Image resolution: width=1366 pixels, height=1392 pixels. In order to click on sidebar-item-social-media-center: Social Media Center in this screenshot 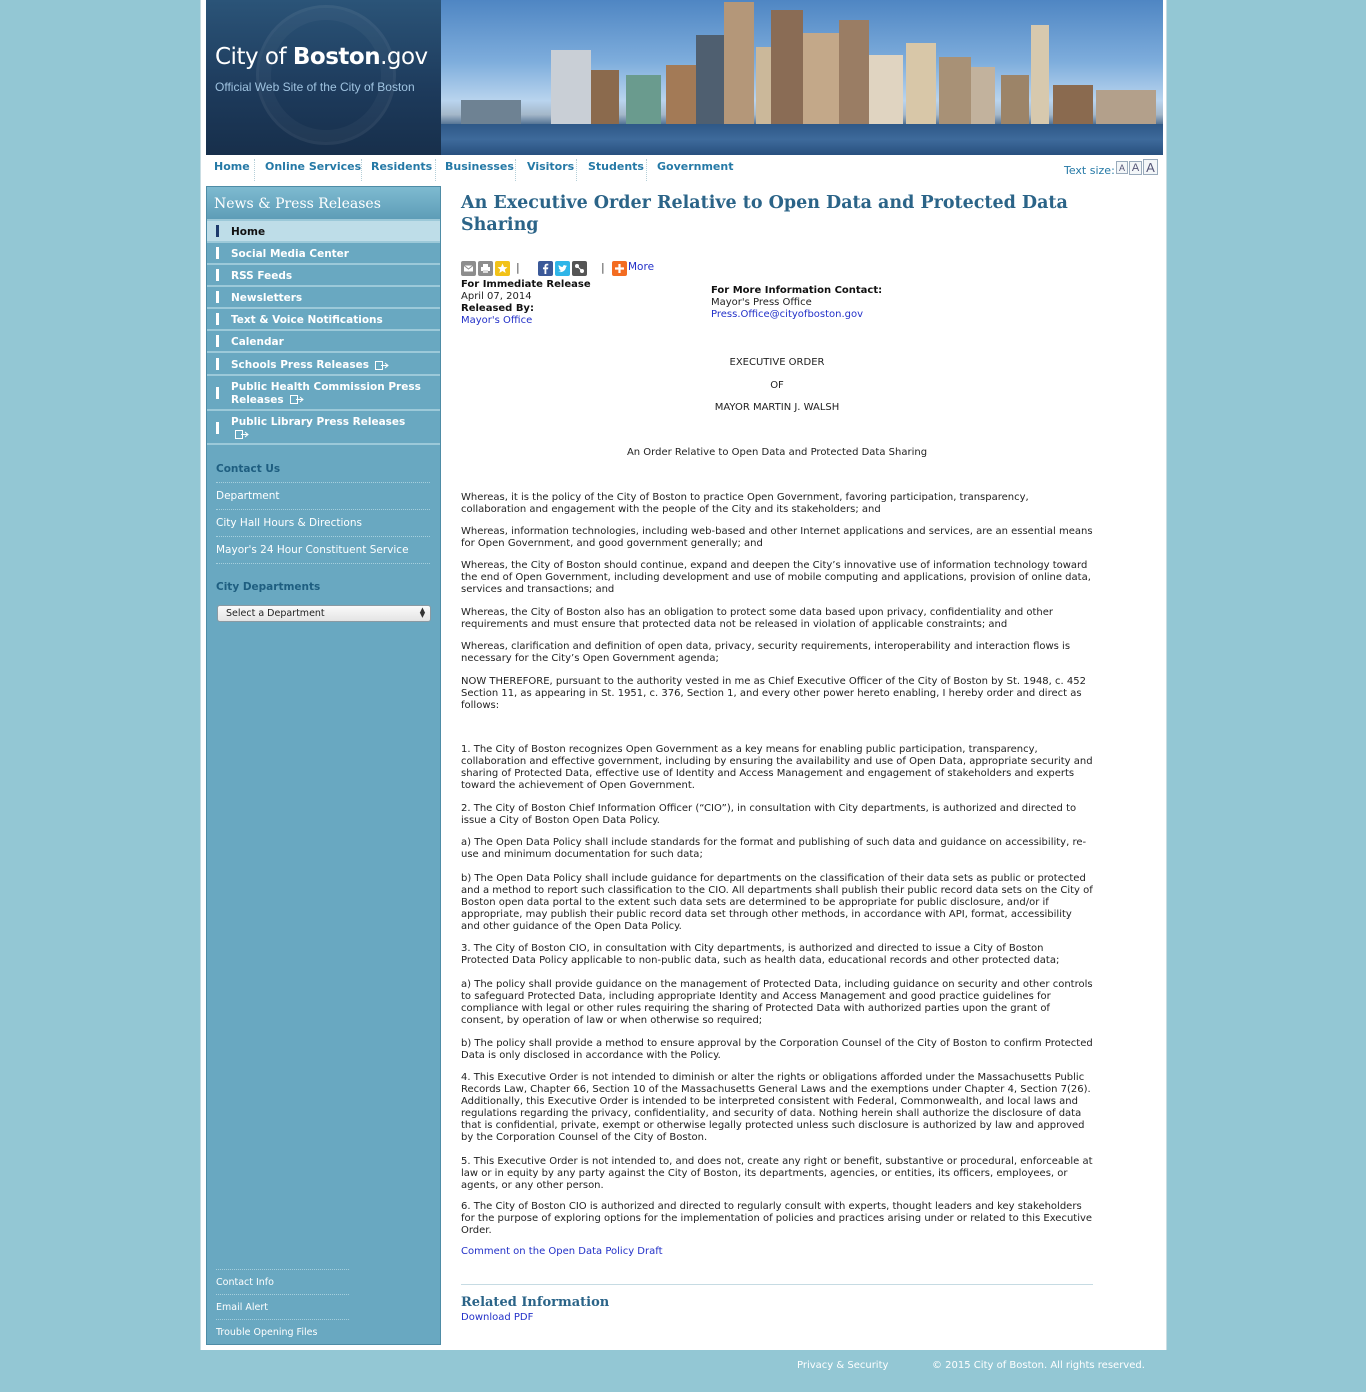, I will do `click(323, 252)`.